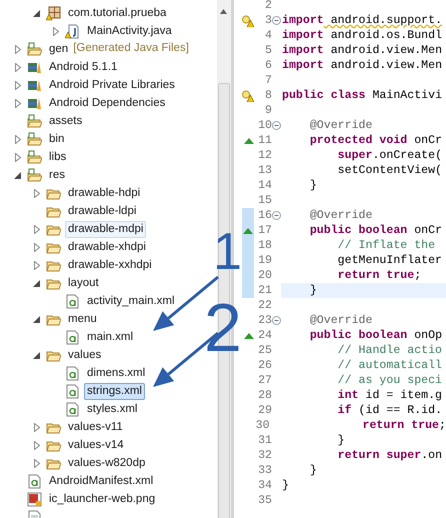 The height and width of the screenshot is (518, 446). I want to click on code-line: import android.view.Men, so click(362, 50).